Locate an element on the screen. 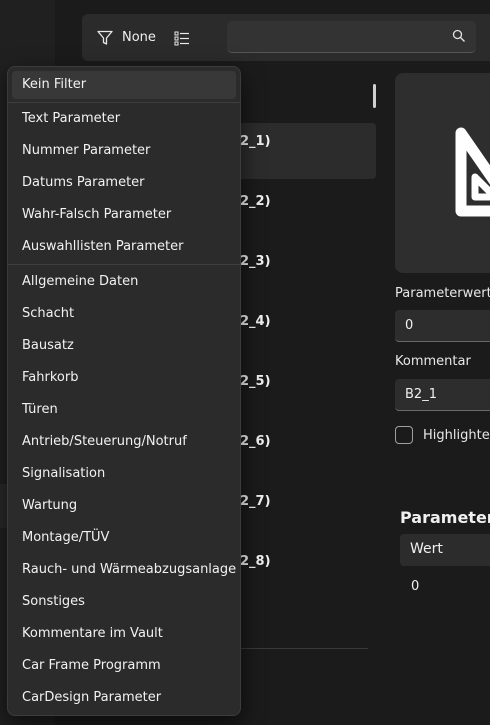 This screenshot has width=490, height=725. menu-item-rauch-waermeabzugsanlage: Rauch- und Wärmeabzugsanlage is located at coordinates (124, 570).